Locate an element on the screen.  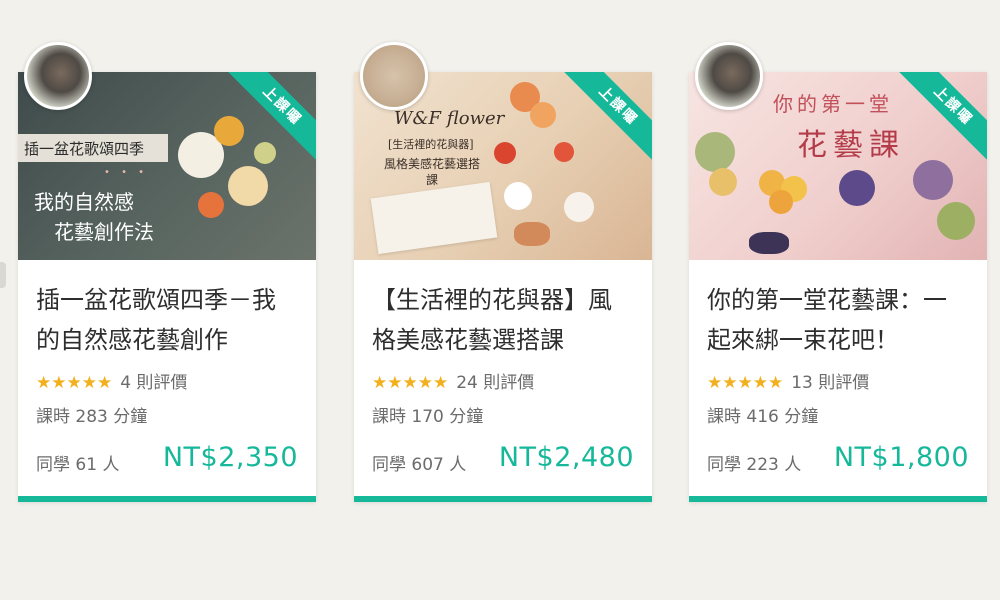
review-count: 13 則評價 is located at coordinates (830, 383).